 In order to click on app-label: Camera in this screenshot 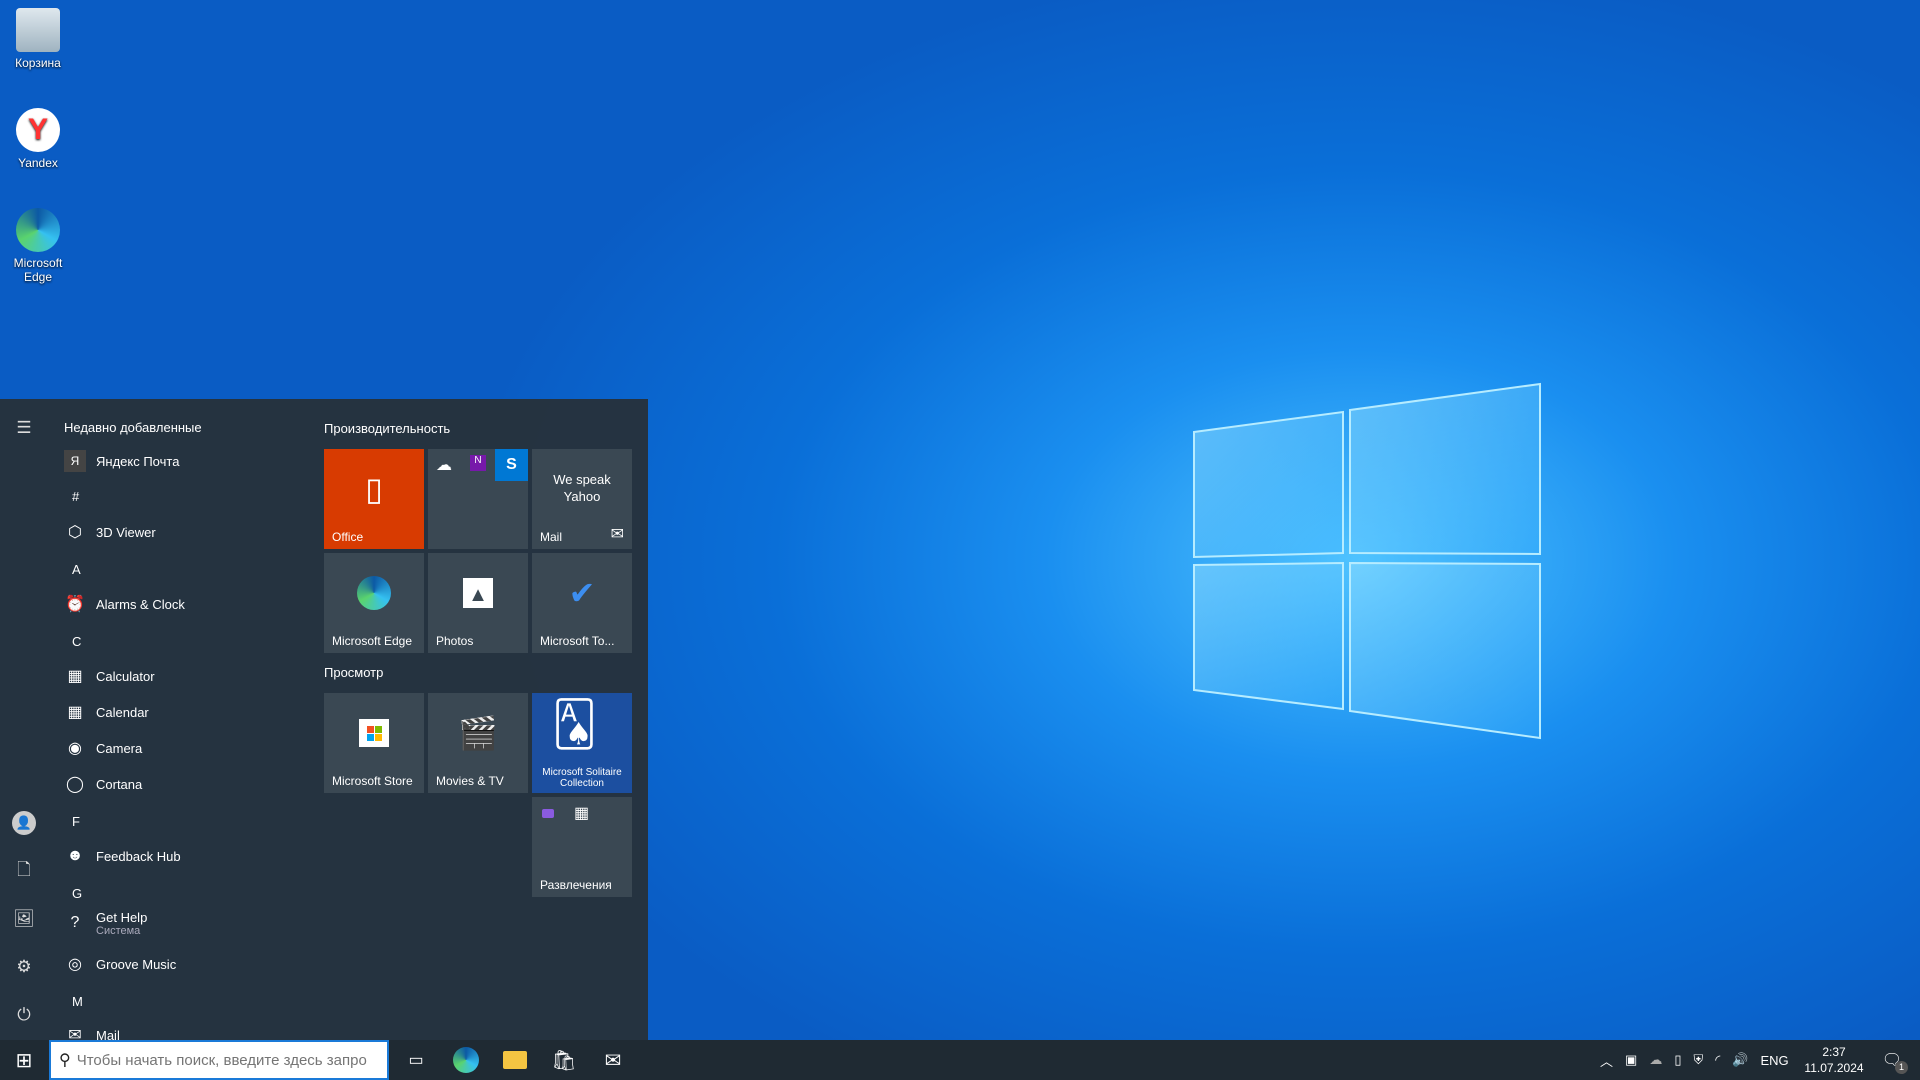, I will do `click(119, 748)`.